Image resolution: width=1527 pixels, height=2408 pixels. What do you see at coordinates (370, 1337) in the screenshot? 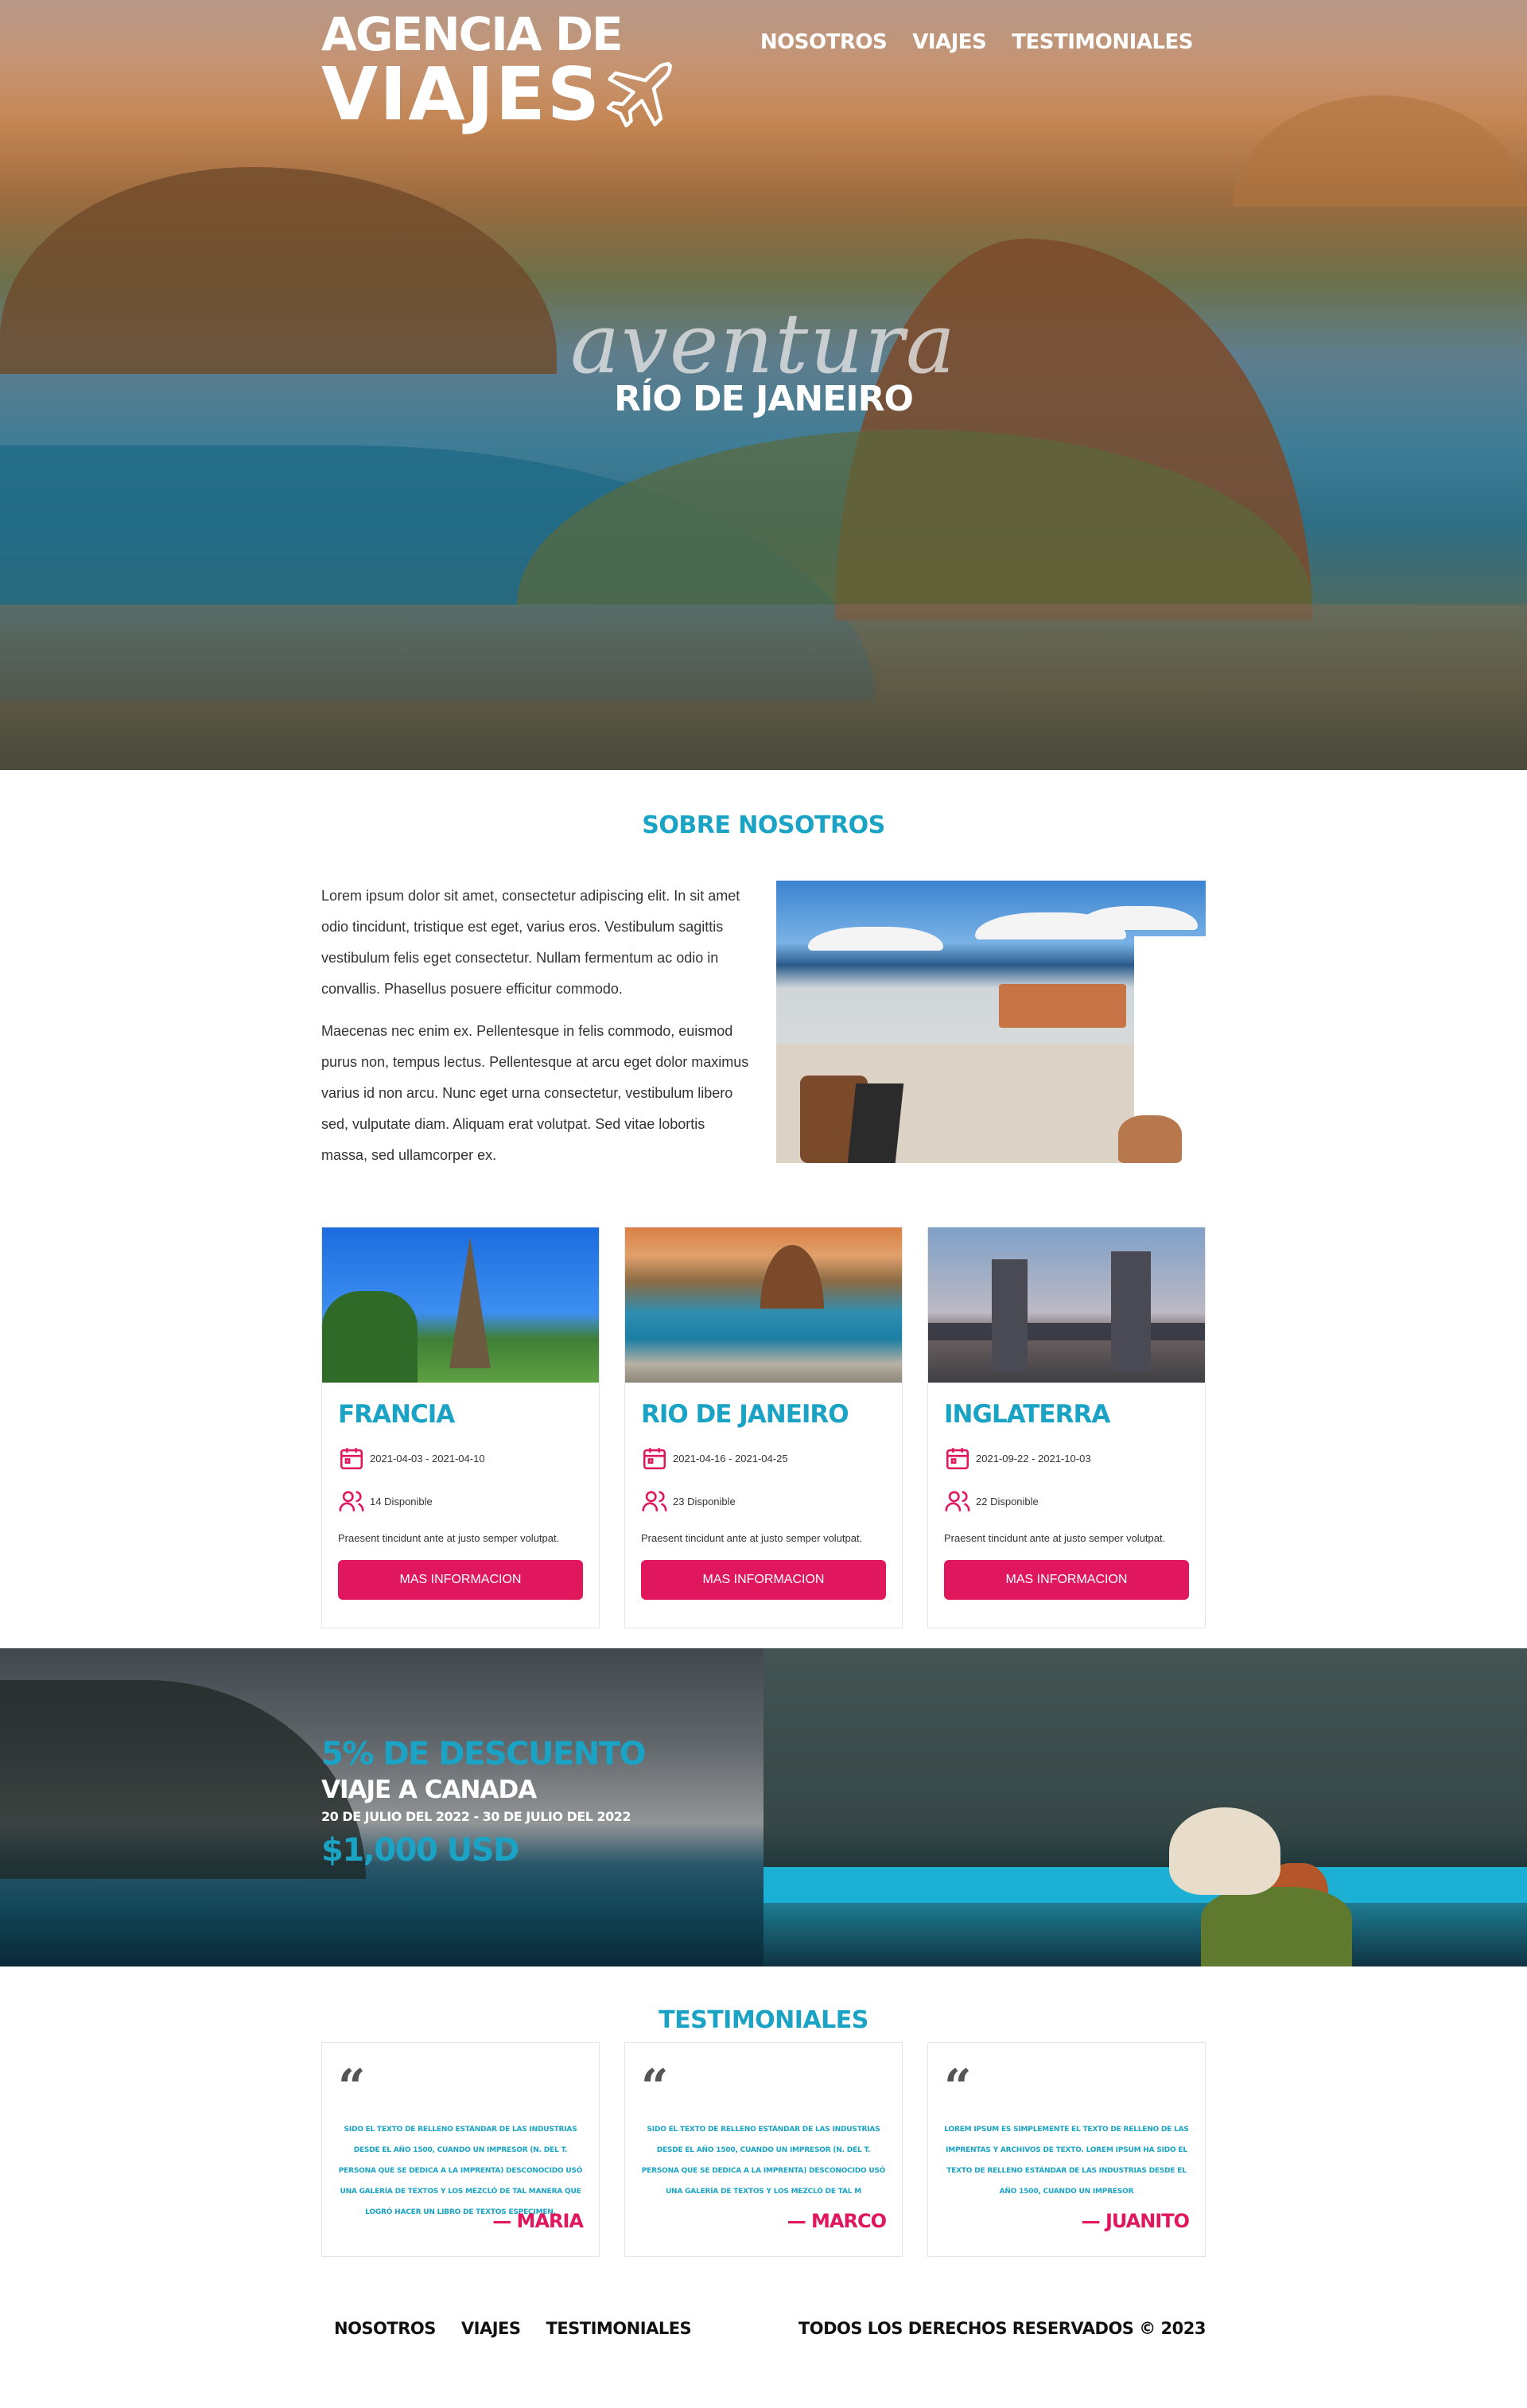
I see `paris-trees` at bounding box center [370, 1337].